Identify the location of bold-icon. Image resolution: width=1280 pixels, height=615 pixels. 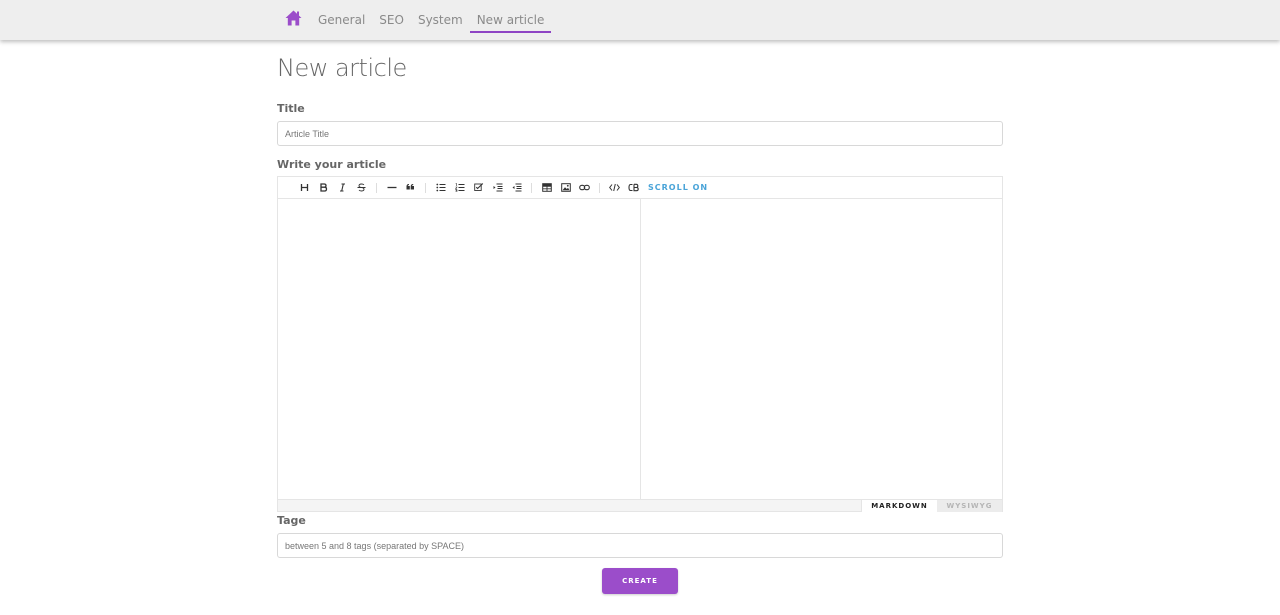
(323, 187).